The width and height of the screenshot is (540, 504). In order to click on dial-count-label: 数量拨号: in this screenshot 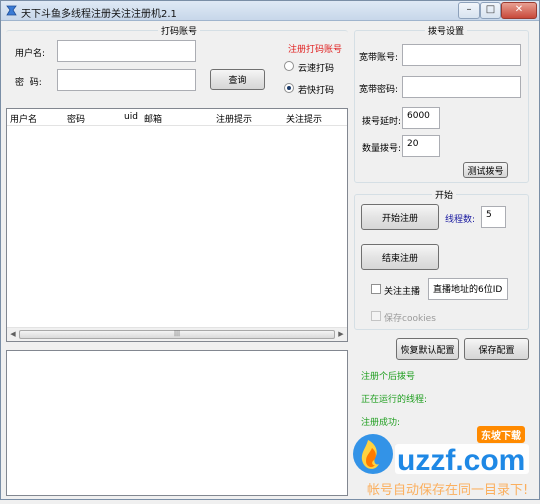, I will do `click(382, 149)`.